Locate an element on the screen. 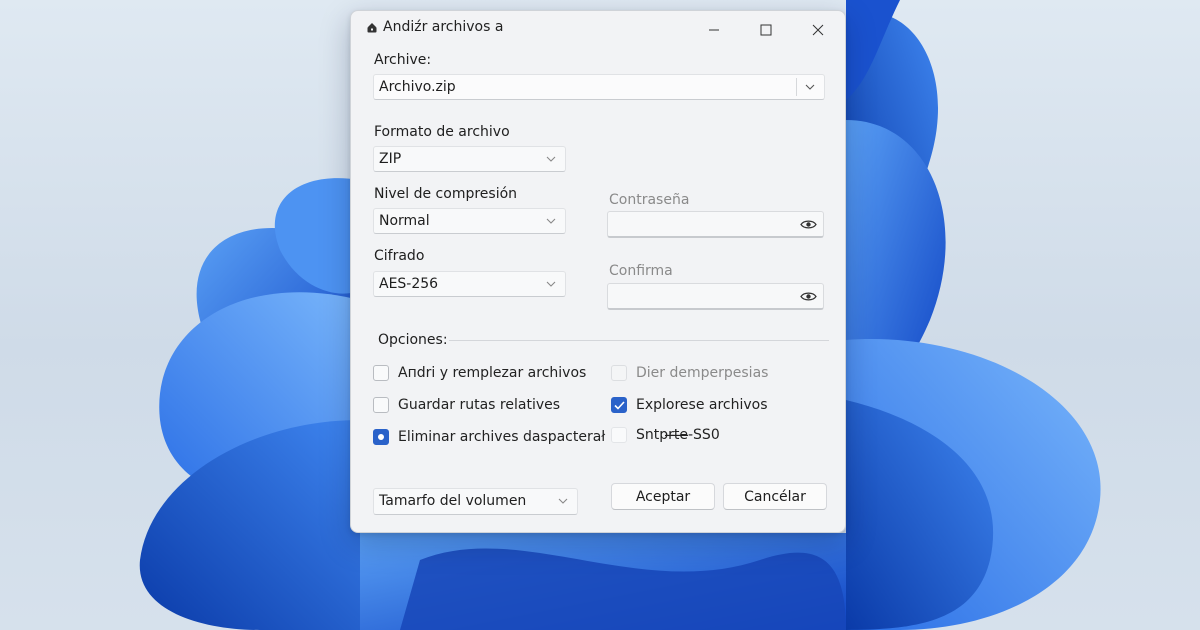 The height and width of the screenshot is (630, 1200). encryption-value: AES-256 is located at coordinates (409, 284).